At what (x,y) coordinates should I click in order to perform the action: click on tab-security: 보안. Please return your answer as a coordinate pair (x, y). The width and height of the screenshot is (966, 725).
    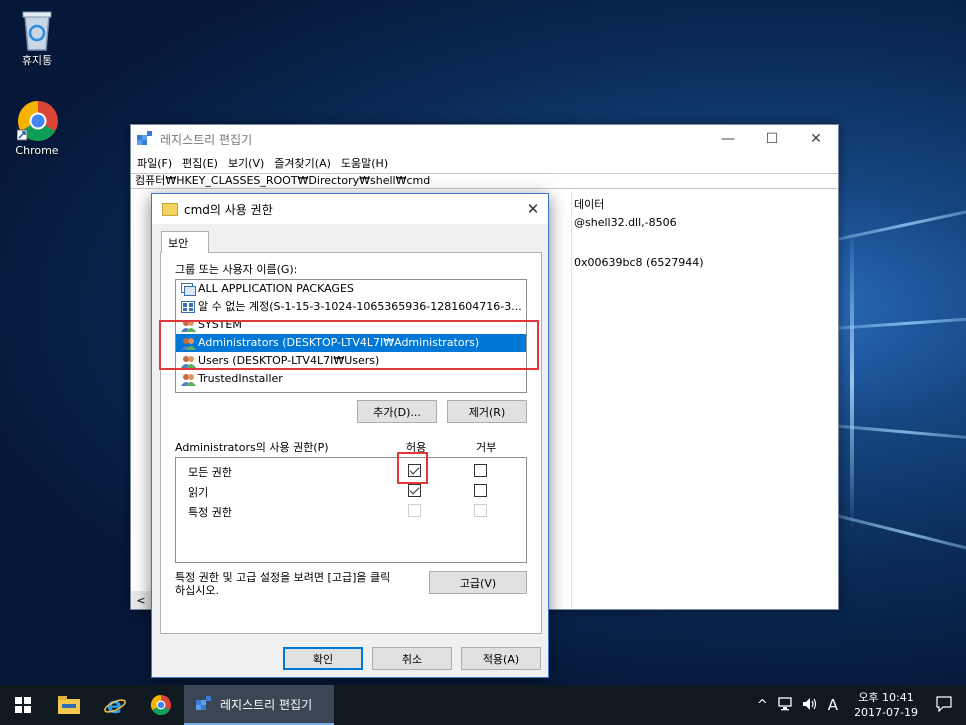
    Looking at the image, I should click on (185, 242).